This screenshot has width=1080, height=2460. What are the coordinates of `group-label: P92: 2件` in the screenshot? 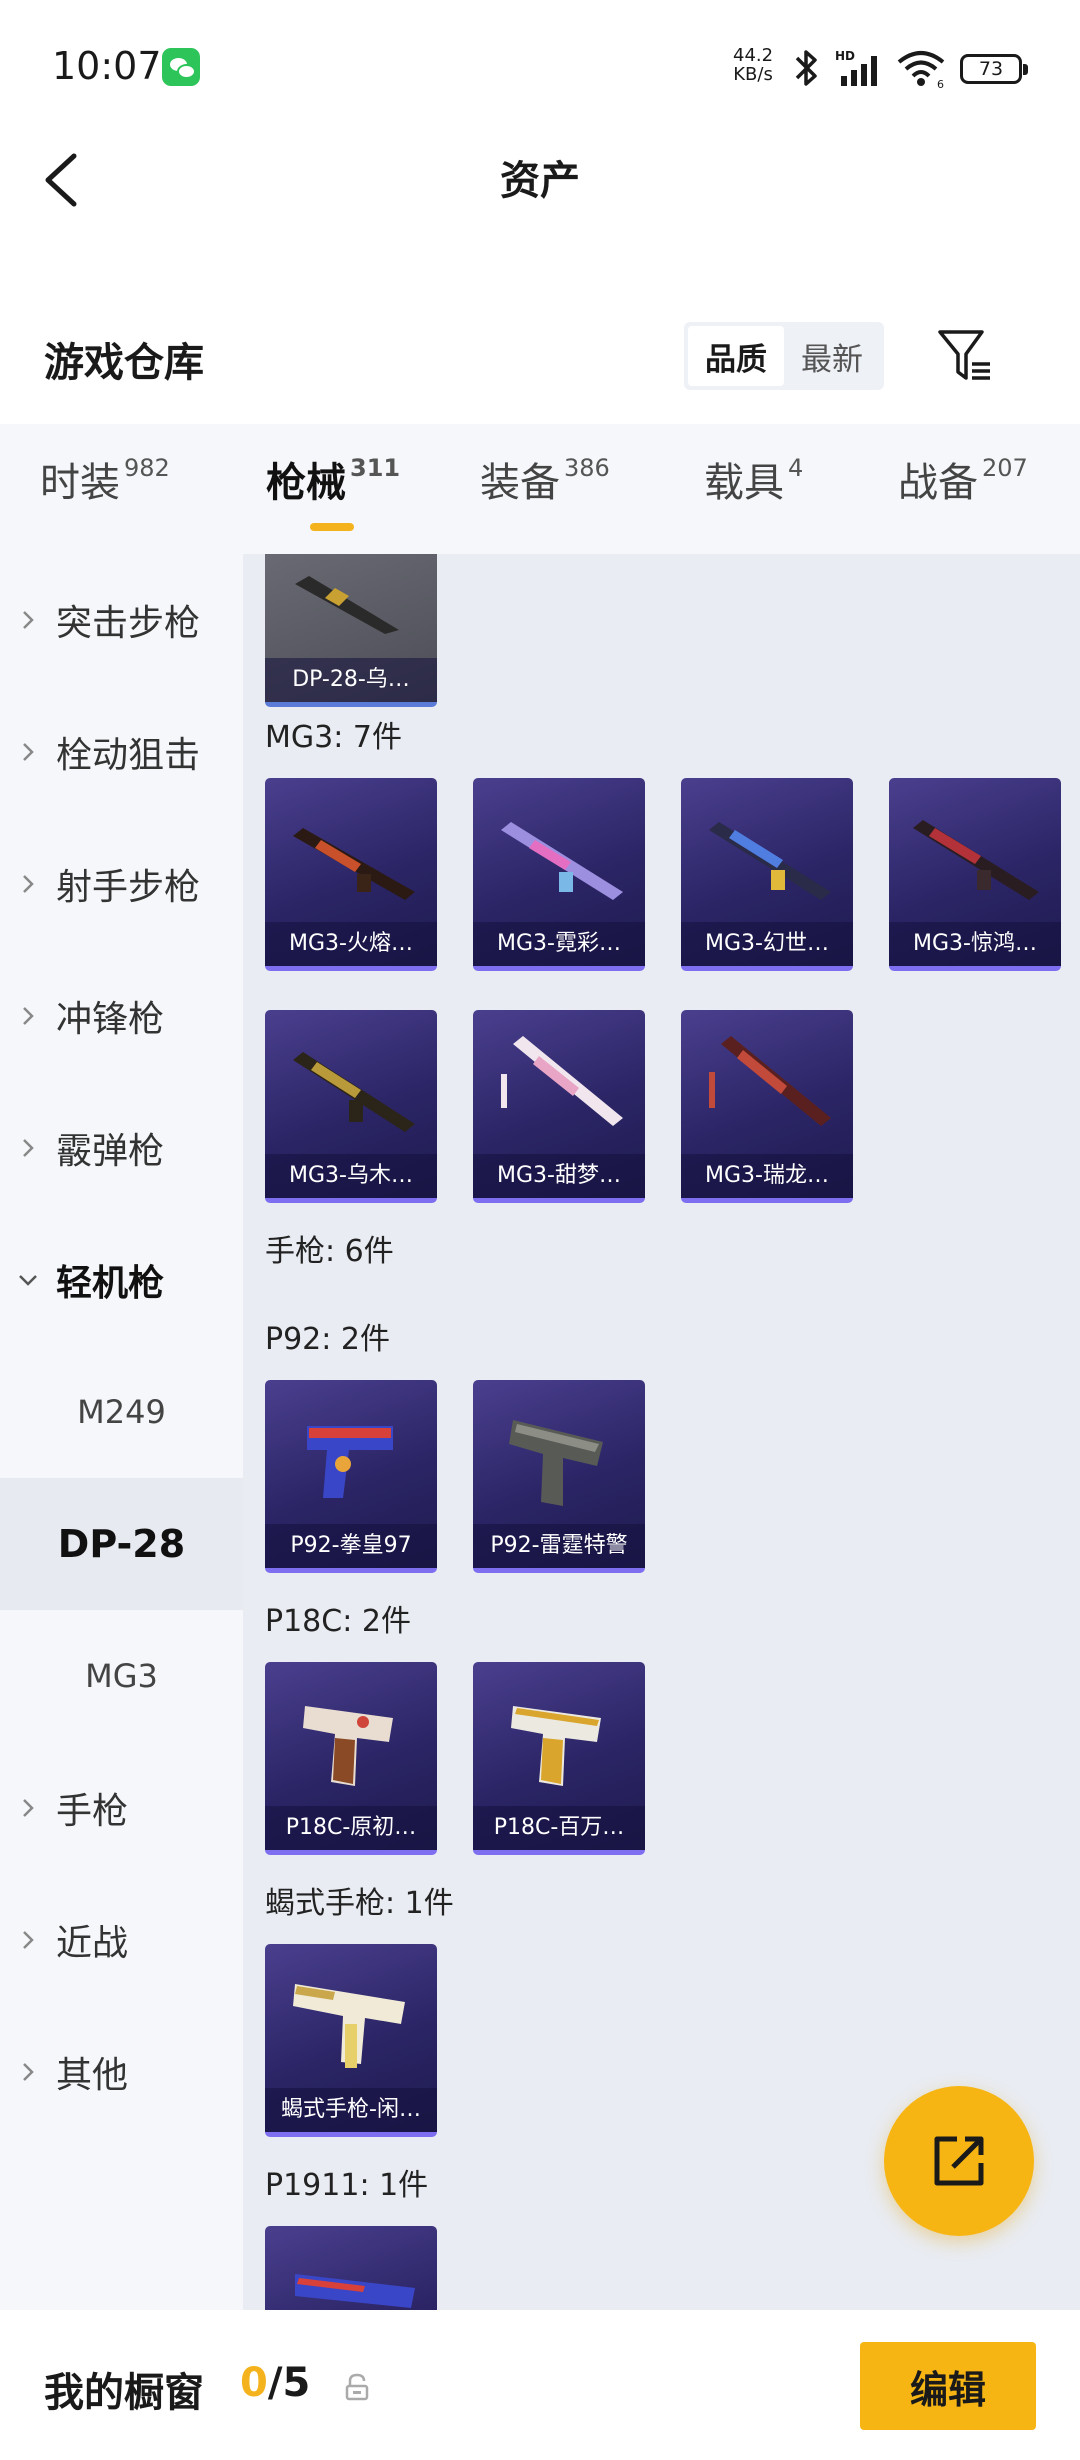 It's located at (327, 1339).